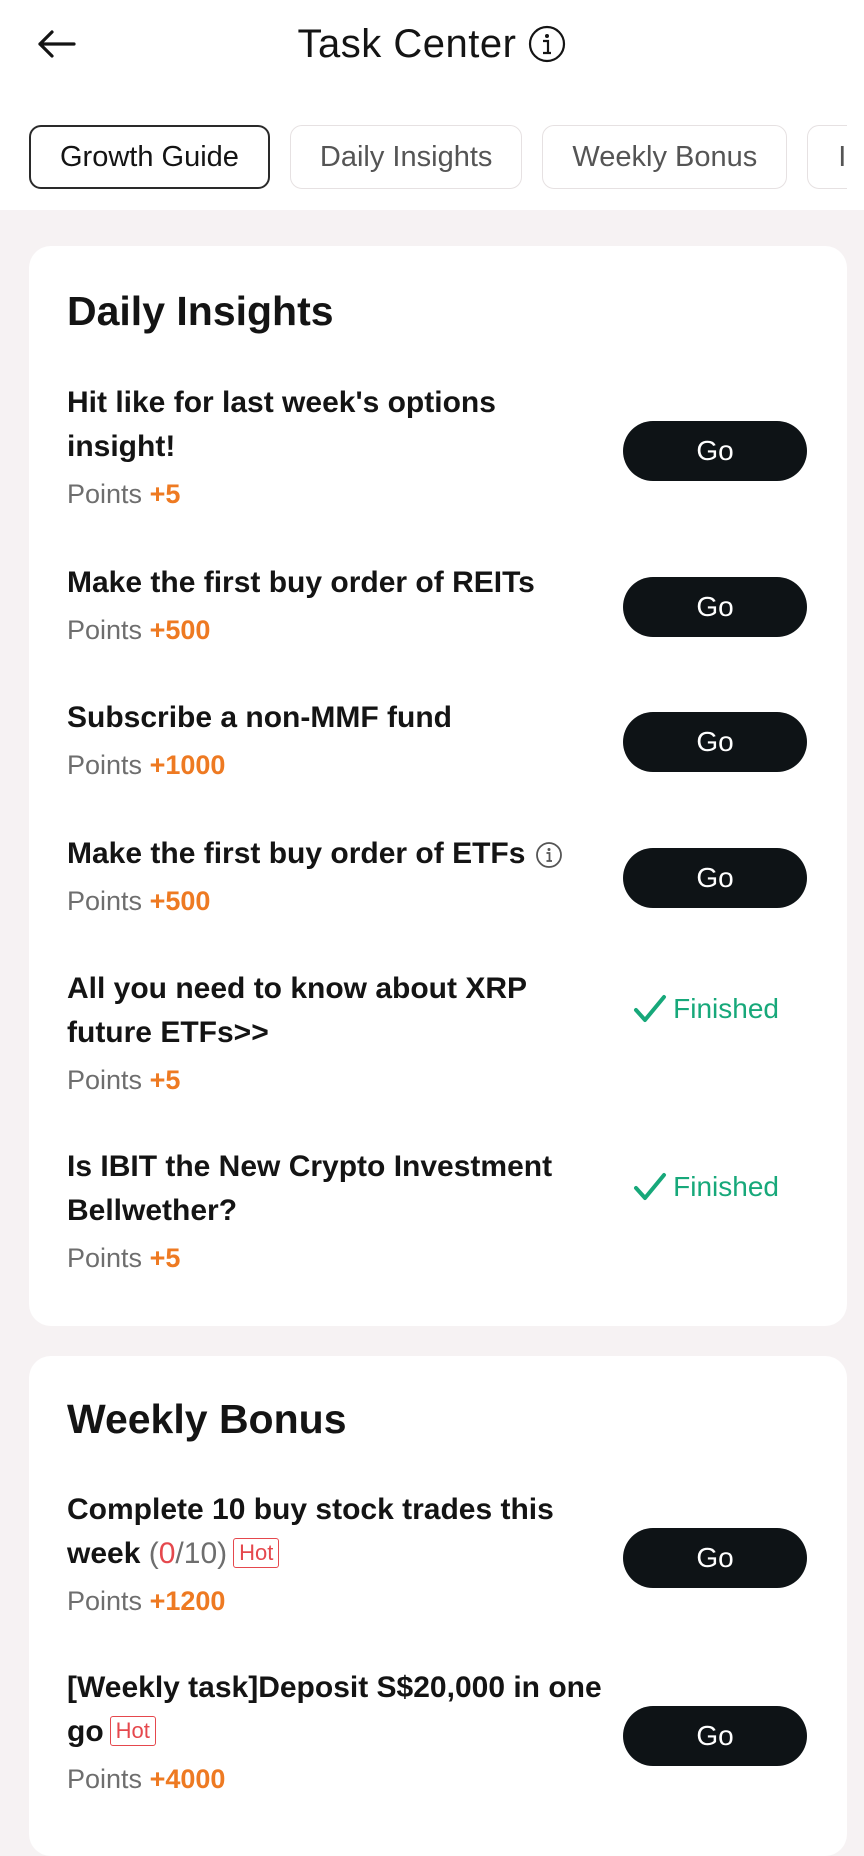 The width and height of the screenshot is (864, 1856). Describe the element at coordinates (188, 1553) in the screenshot. I see `task-progress: (0/10)` at that location.